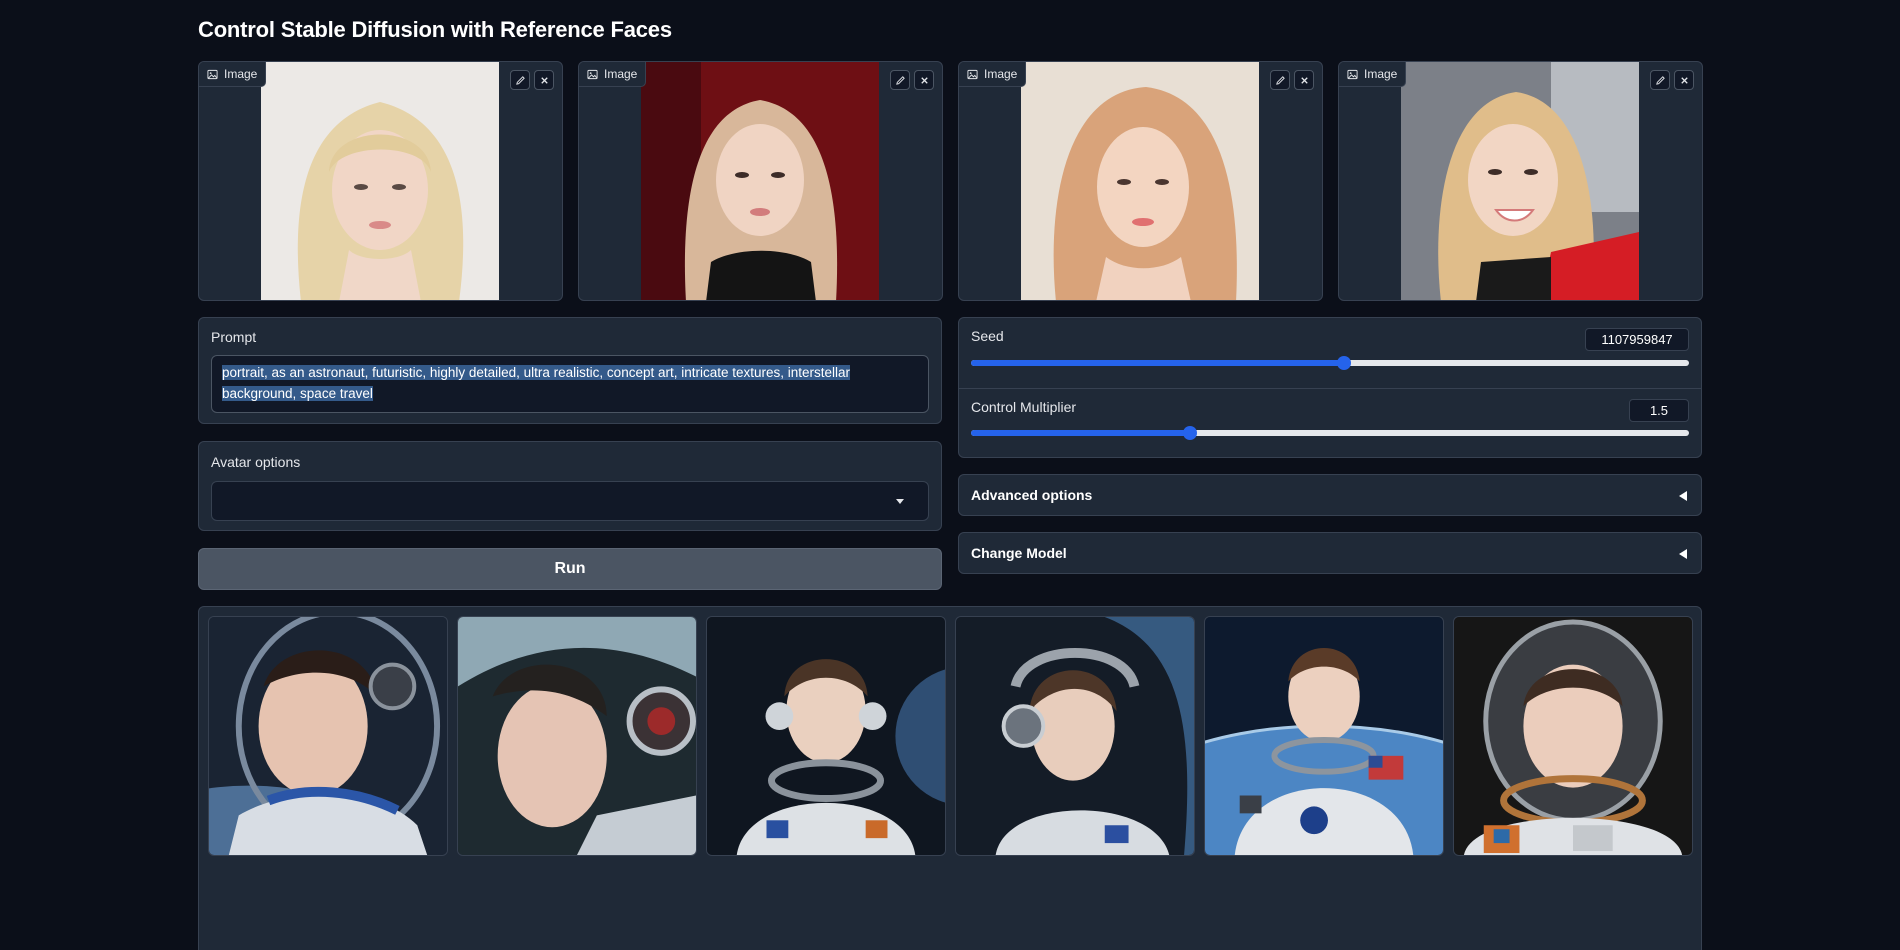 This screenshot has width=1900, height=950. I want to click on avatar-options-panel: Avatar options, so click(570, 486).